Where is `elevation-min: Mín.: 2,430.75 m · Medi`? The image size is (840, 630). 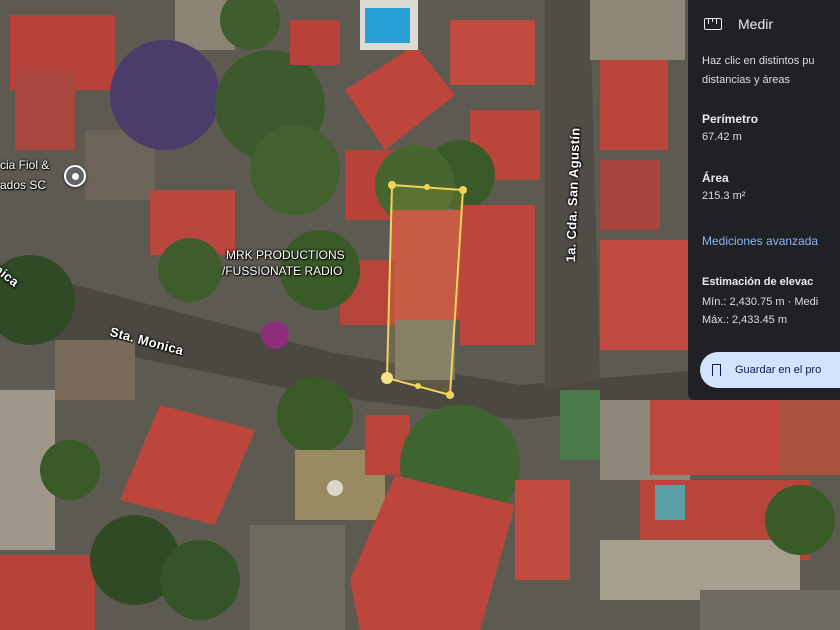 elevation-min: Mín.: 2,430.75 m · Medi is located at coordinates (760, 302).